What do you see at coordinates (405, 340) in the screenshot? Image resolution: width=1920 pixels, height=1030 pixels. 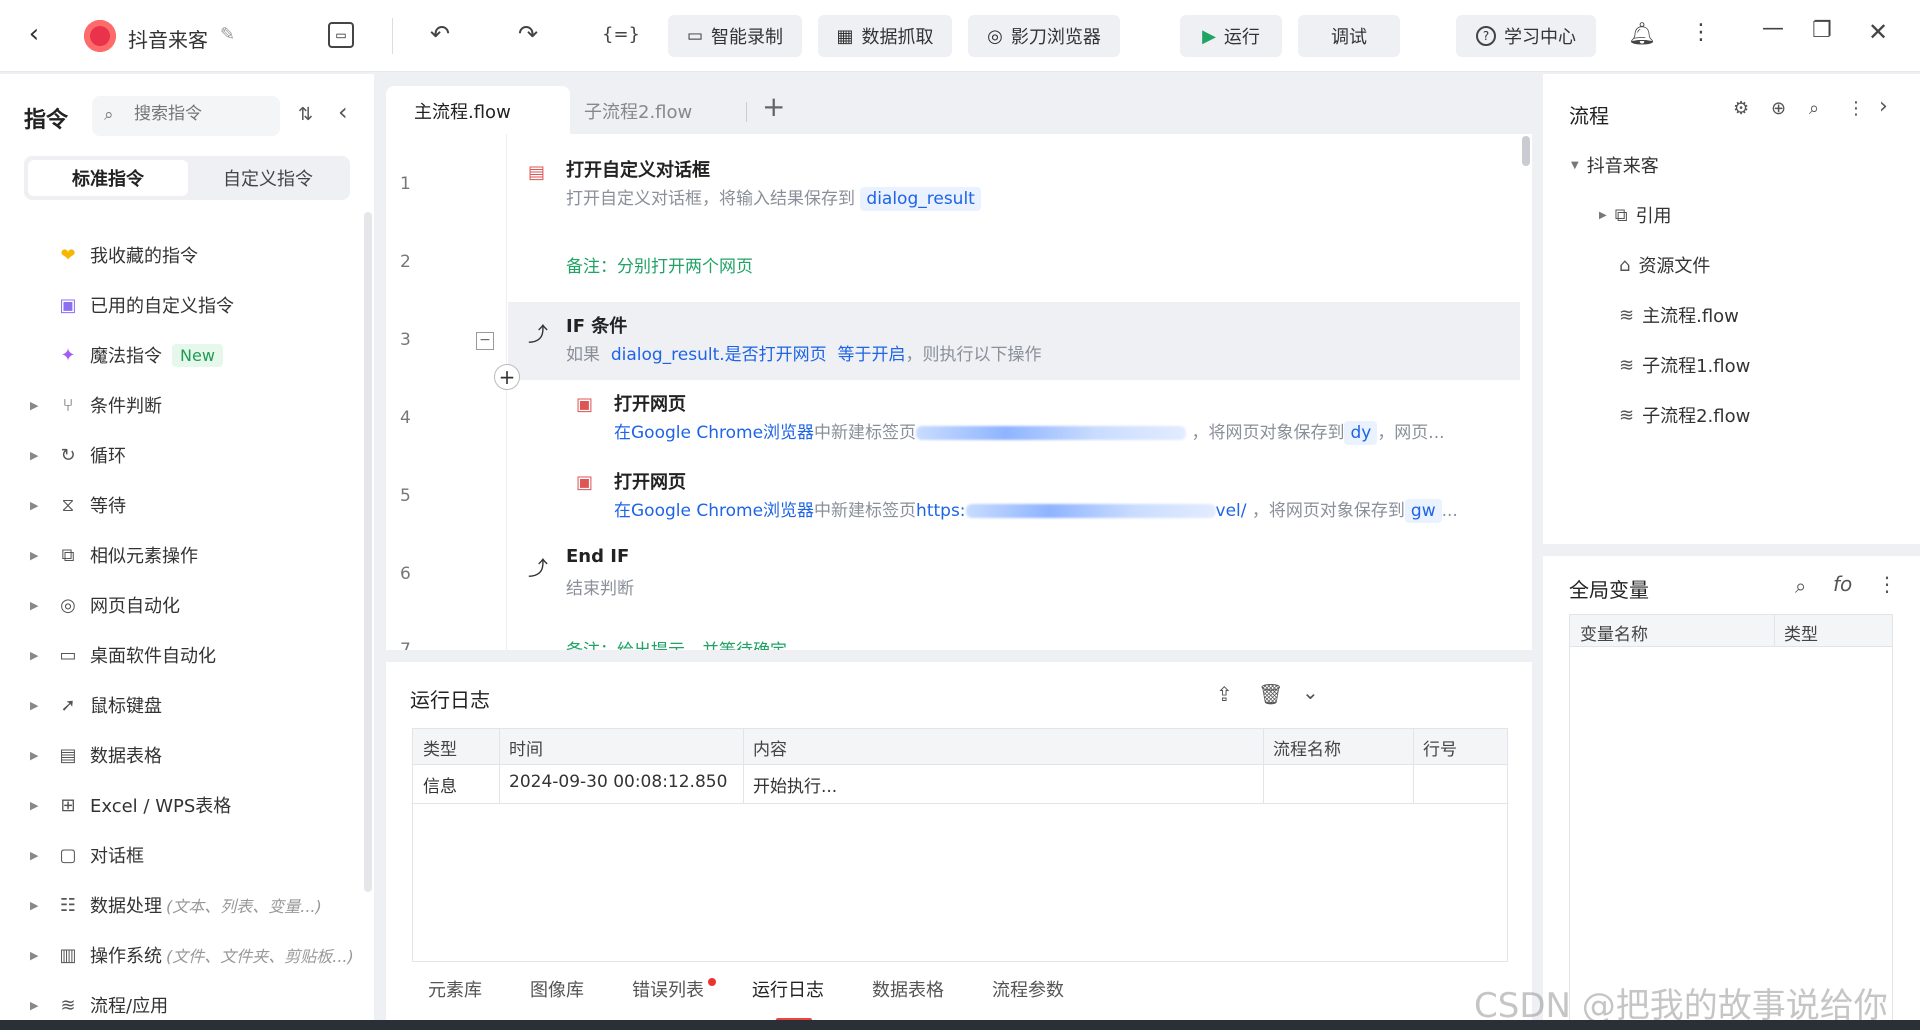 I see `line-number: 3` at bounding box center [405, 340].